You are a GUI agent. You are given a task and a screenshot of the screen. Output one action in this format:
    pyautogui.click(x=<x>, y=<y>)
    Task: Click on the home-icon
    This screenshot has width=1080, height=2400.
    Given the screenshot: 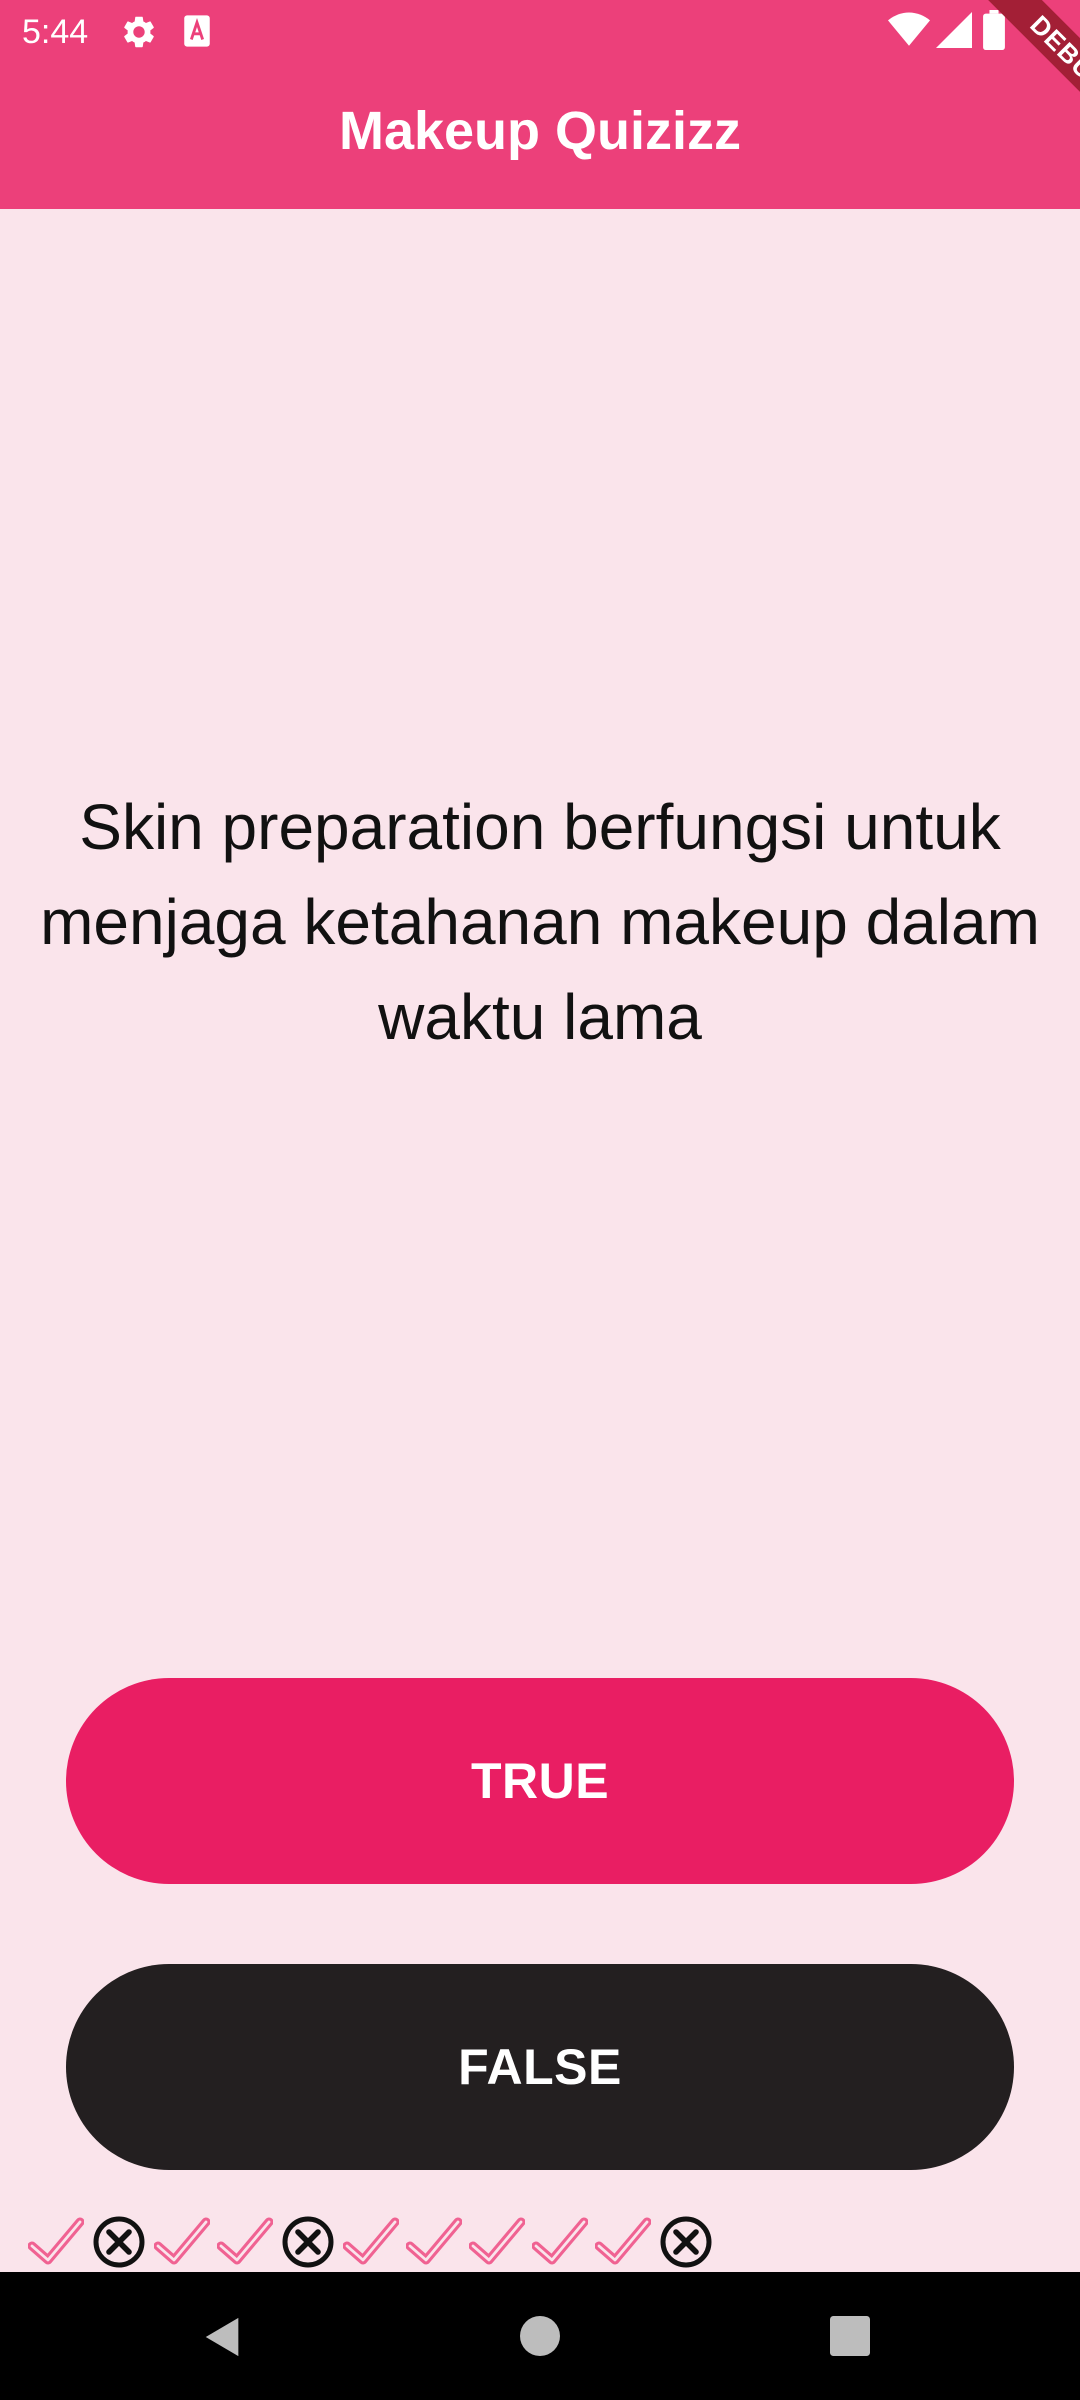 What is the action you would take?
    pyautogui.click(x=540, y=2336)
    